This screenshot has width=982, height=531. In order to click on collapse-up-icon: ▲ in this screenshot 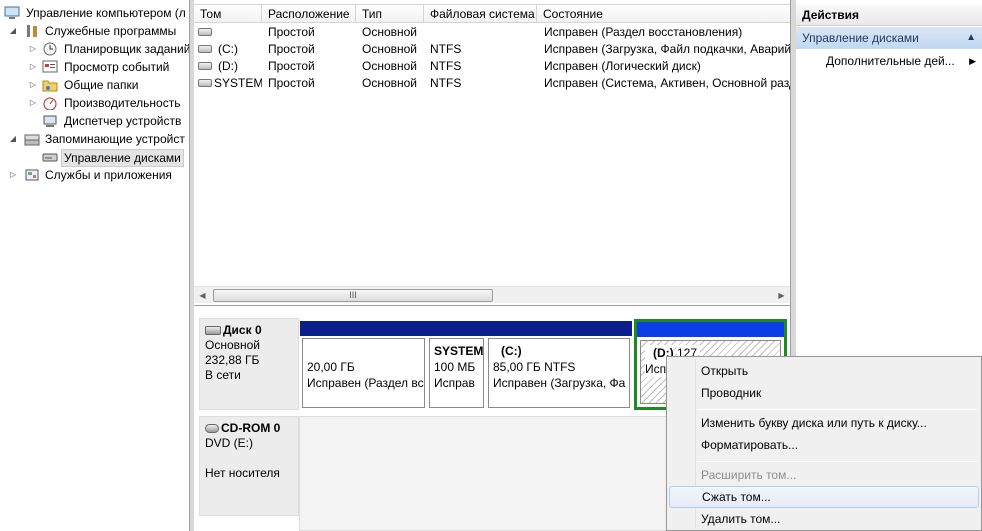, I will do `click(971, 38)`.